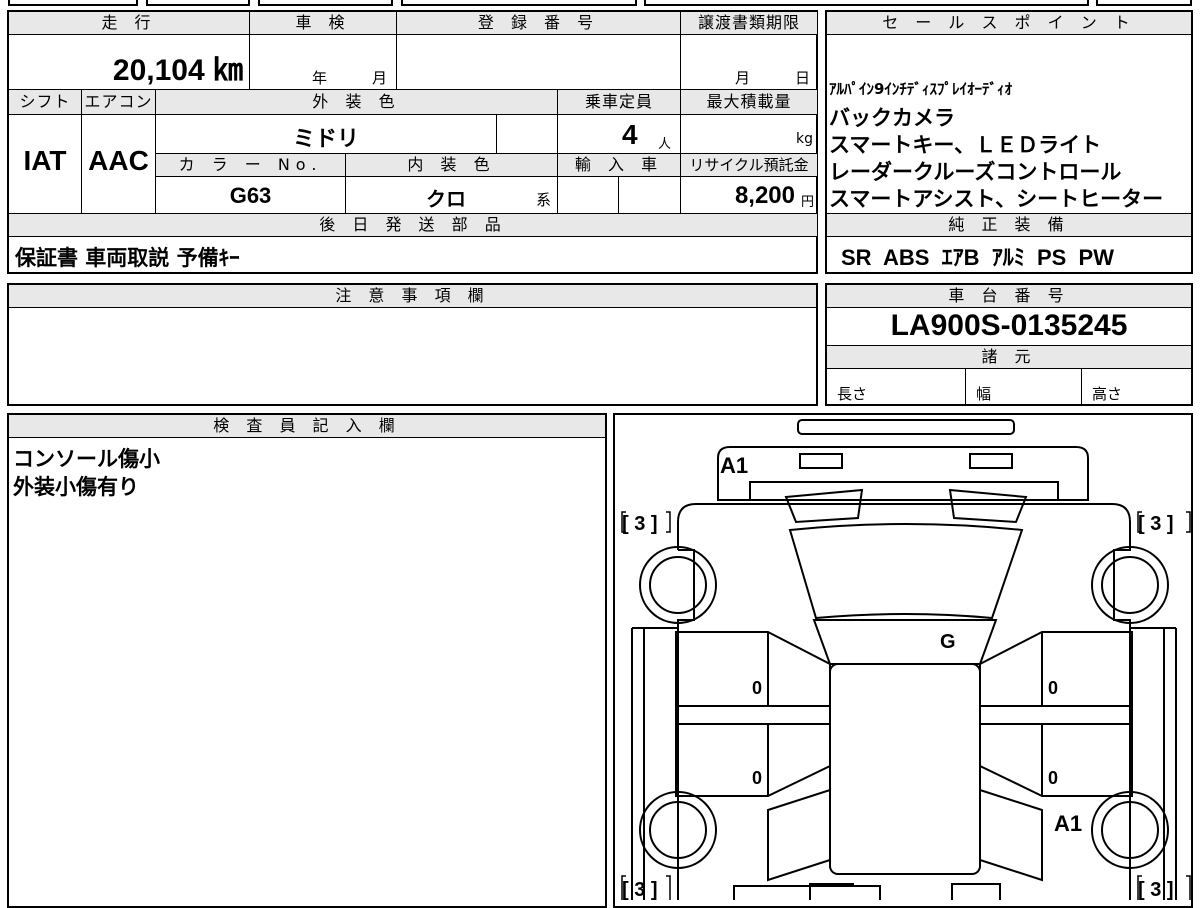 The image size is (1200, 908). I want to click on mileage-label: 走 行, so click(129, 23).